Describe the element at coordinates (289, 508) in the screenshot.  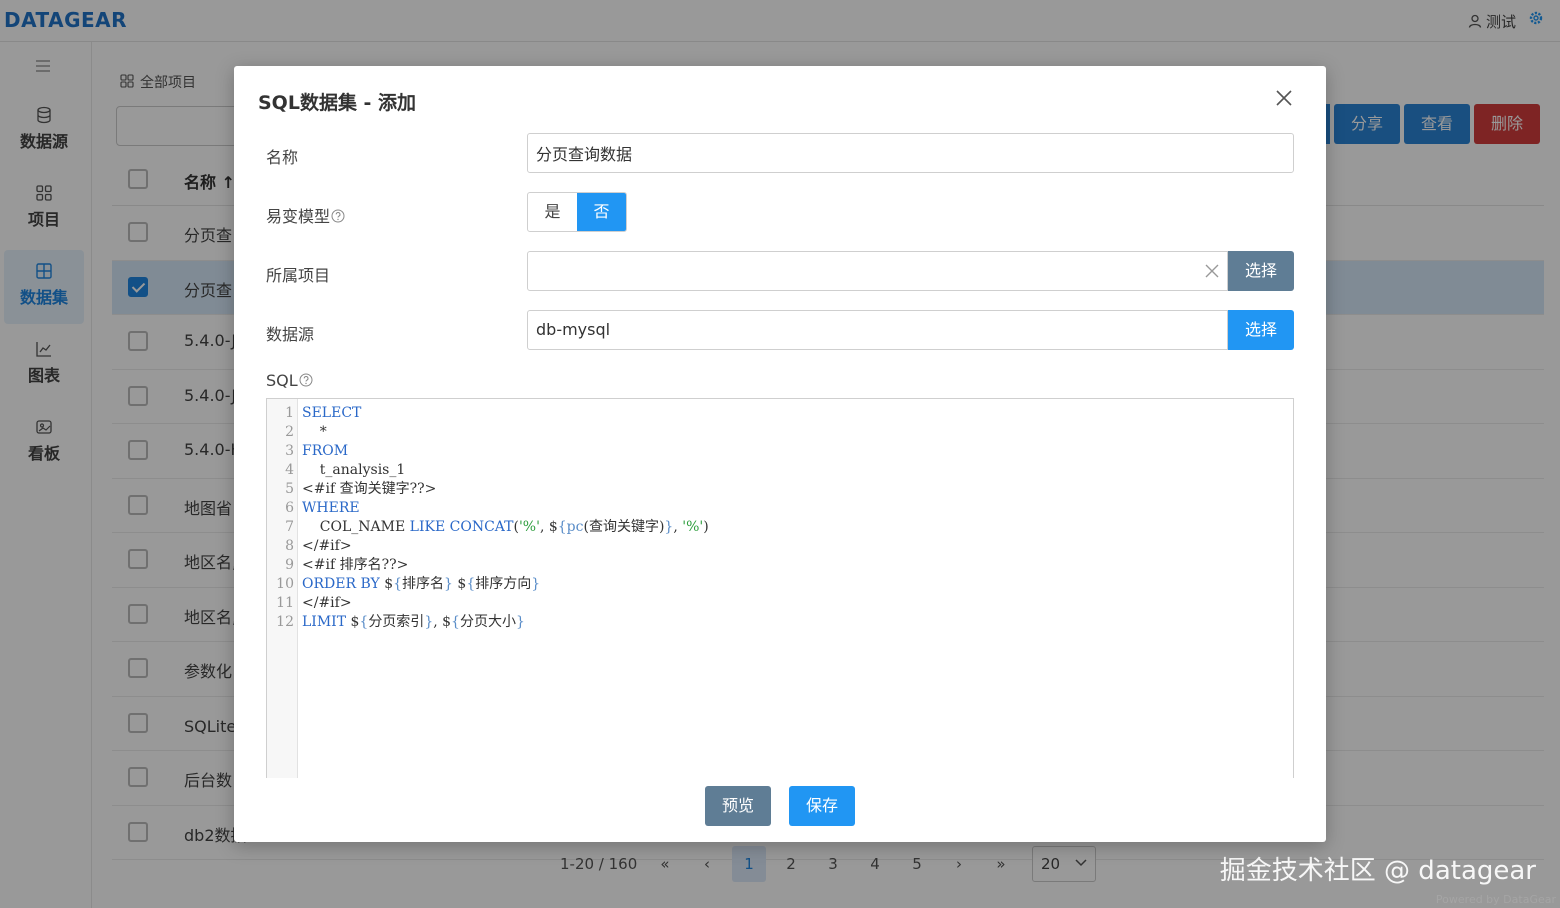
I see `line-number: 6` at that location.